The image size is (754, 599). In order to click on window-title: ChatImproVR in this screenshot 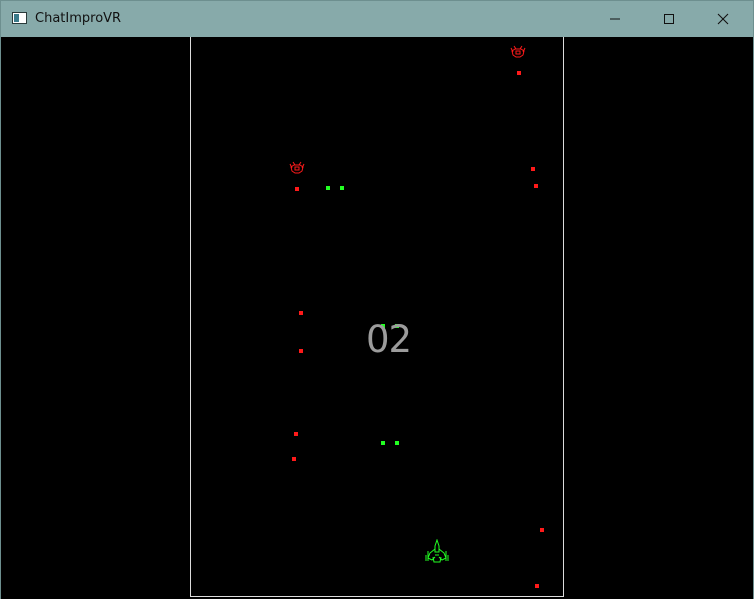, I will do `click(78, 18)`.